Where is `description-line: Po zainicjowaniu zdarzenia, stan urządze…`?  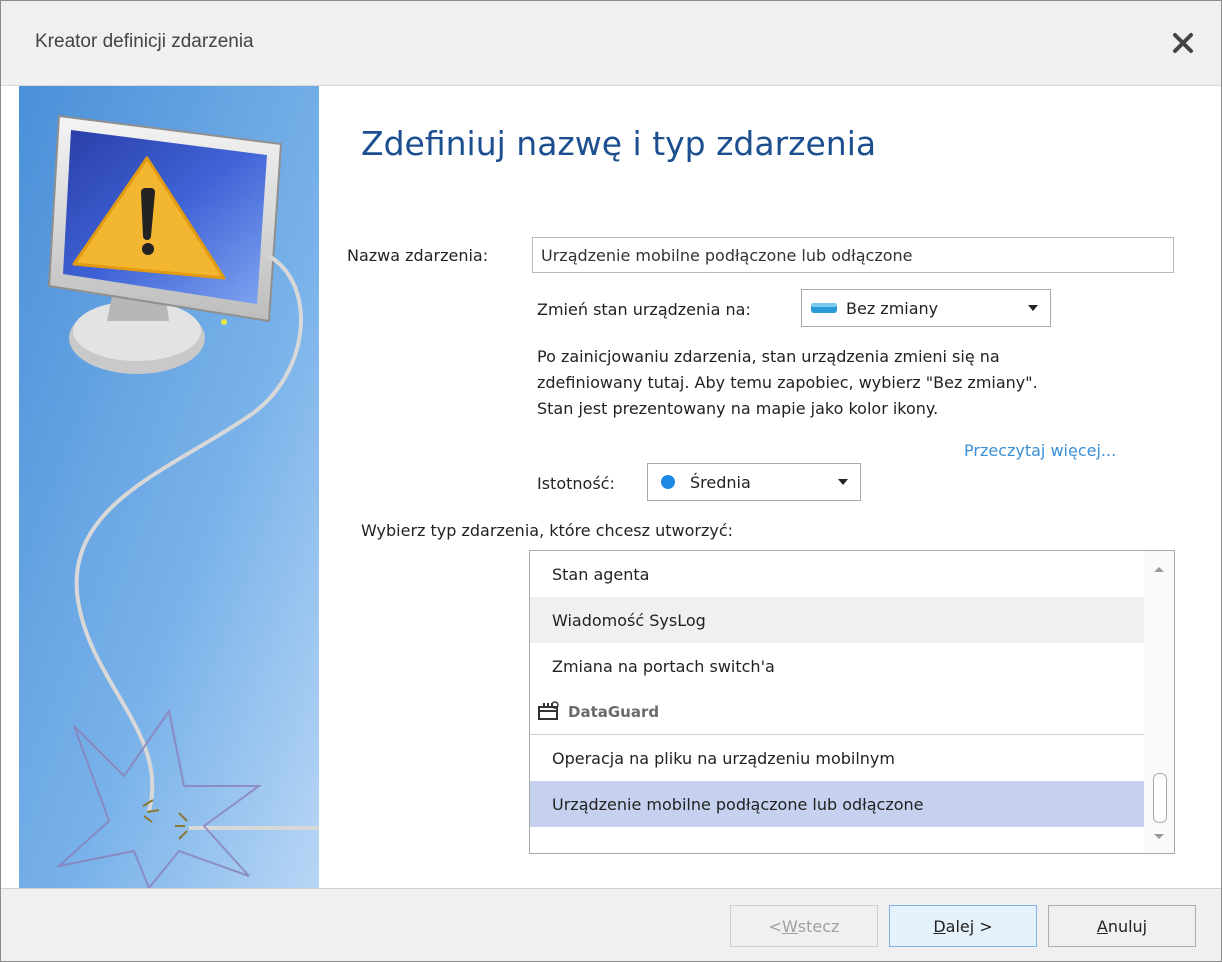
description-line: Po zainicjowaniu zdarzenia, stan urządze… is located at coordinates (768, 356).